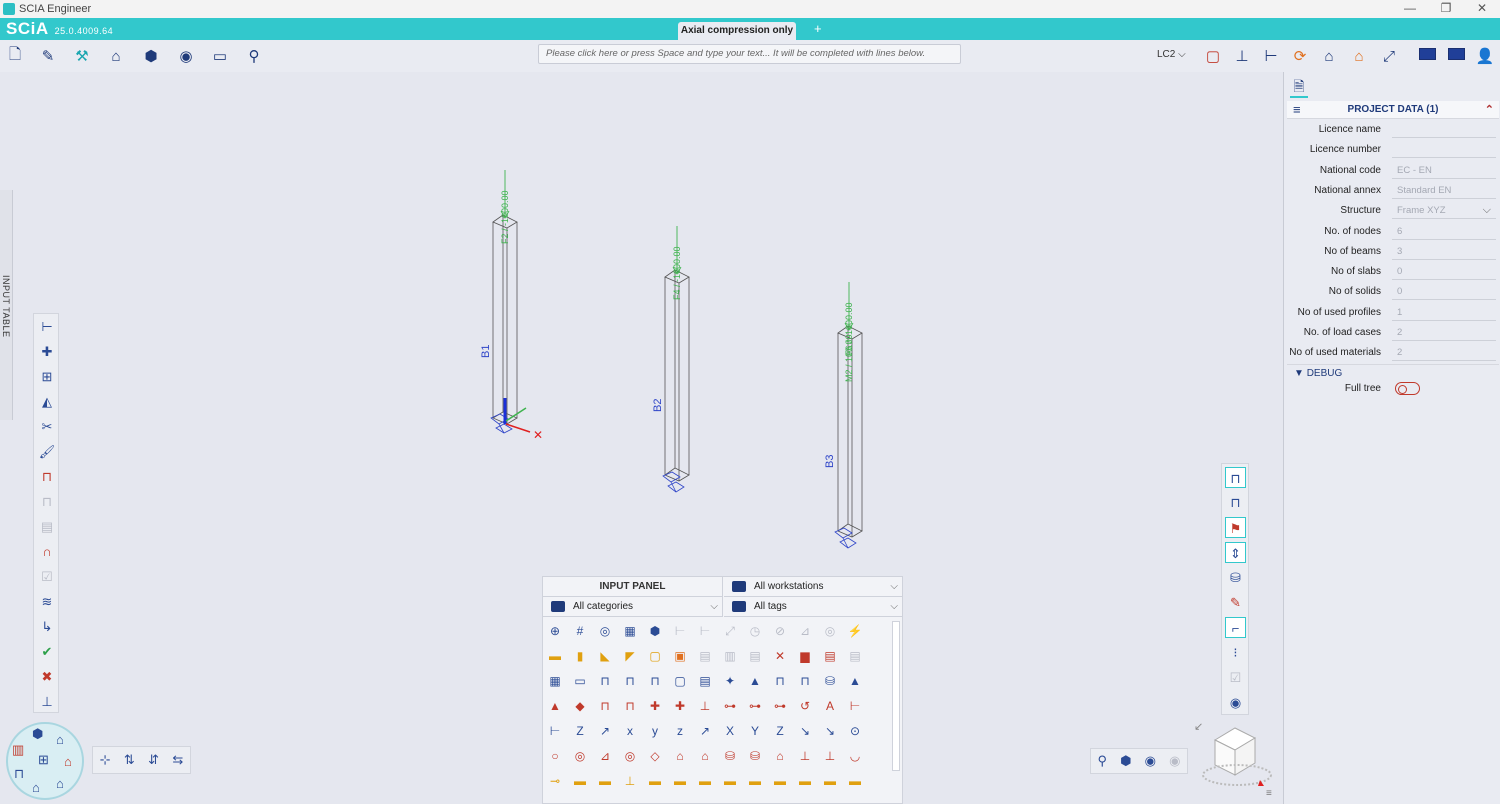 This screenshot has width=1500, height=804. I want to click on person-tool-icon: ⚑, so click(1235, 527).